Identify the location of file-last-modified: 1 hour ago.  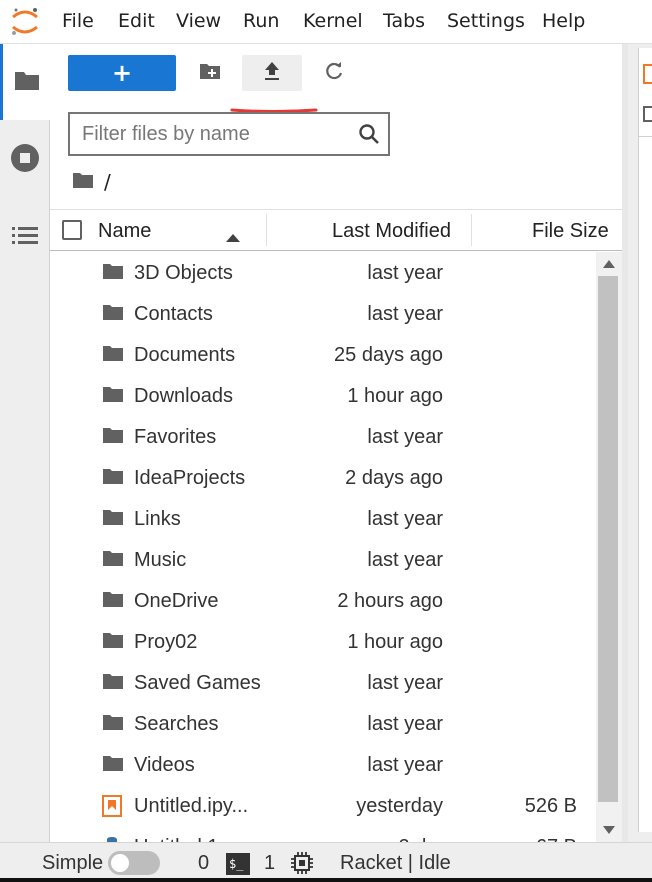
(395, 396).